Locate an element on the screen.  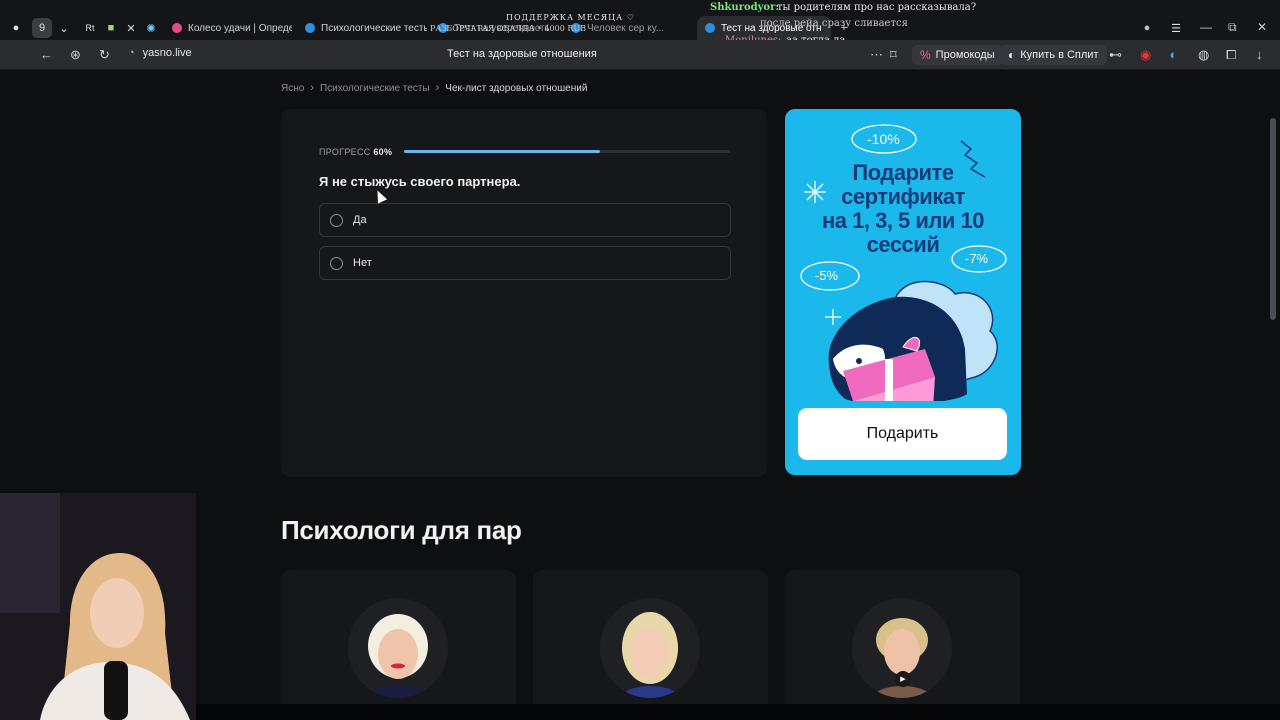
progress-bar is located at coordinates (567, 151).